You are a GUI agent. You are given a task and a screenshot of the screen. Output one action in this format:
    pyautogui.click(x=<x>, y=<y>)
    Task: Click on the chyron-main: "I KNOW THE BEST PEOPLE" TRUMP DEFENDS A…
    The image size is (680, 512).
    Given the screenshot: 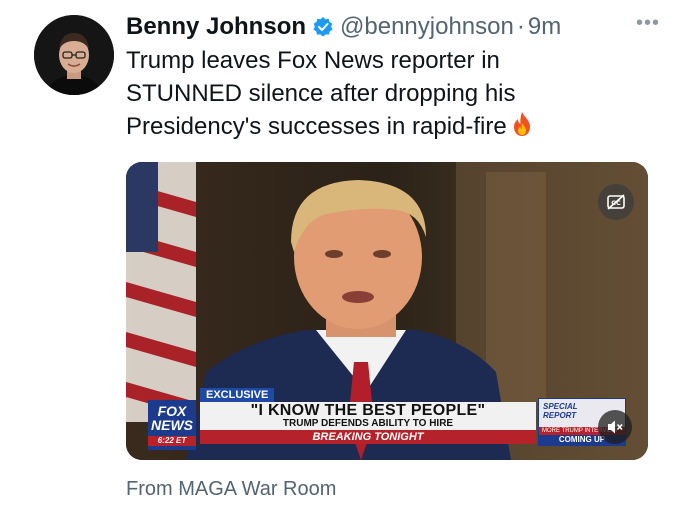 What is the action you would take?
    pyautogui.click(x=368, y=416)
    